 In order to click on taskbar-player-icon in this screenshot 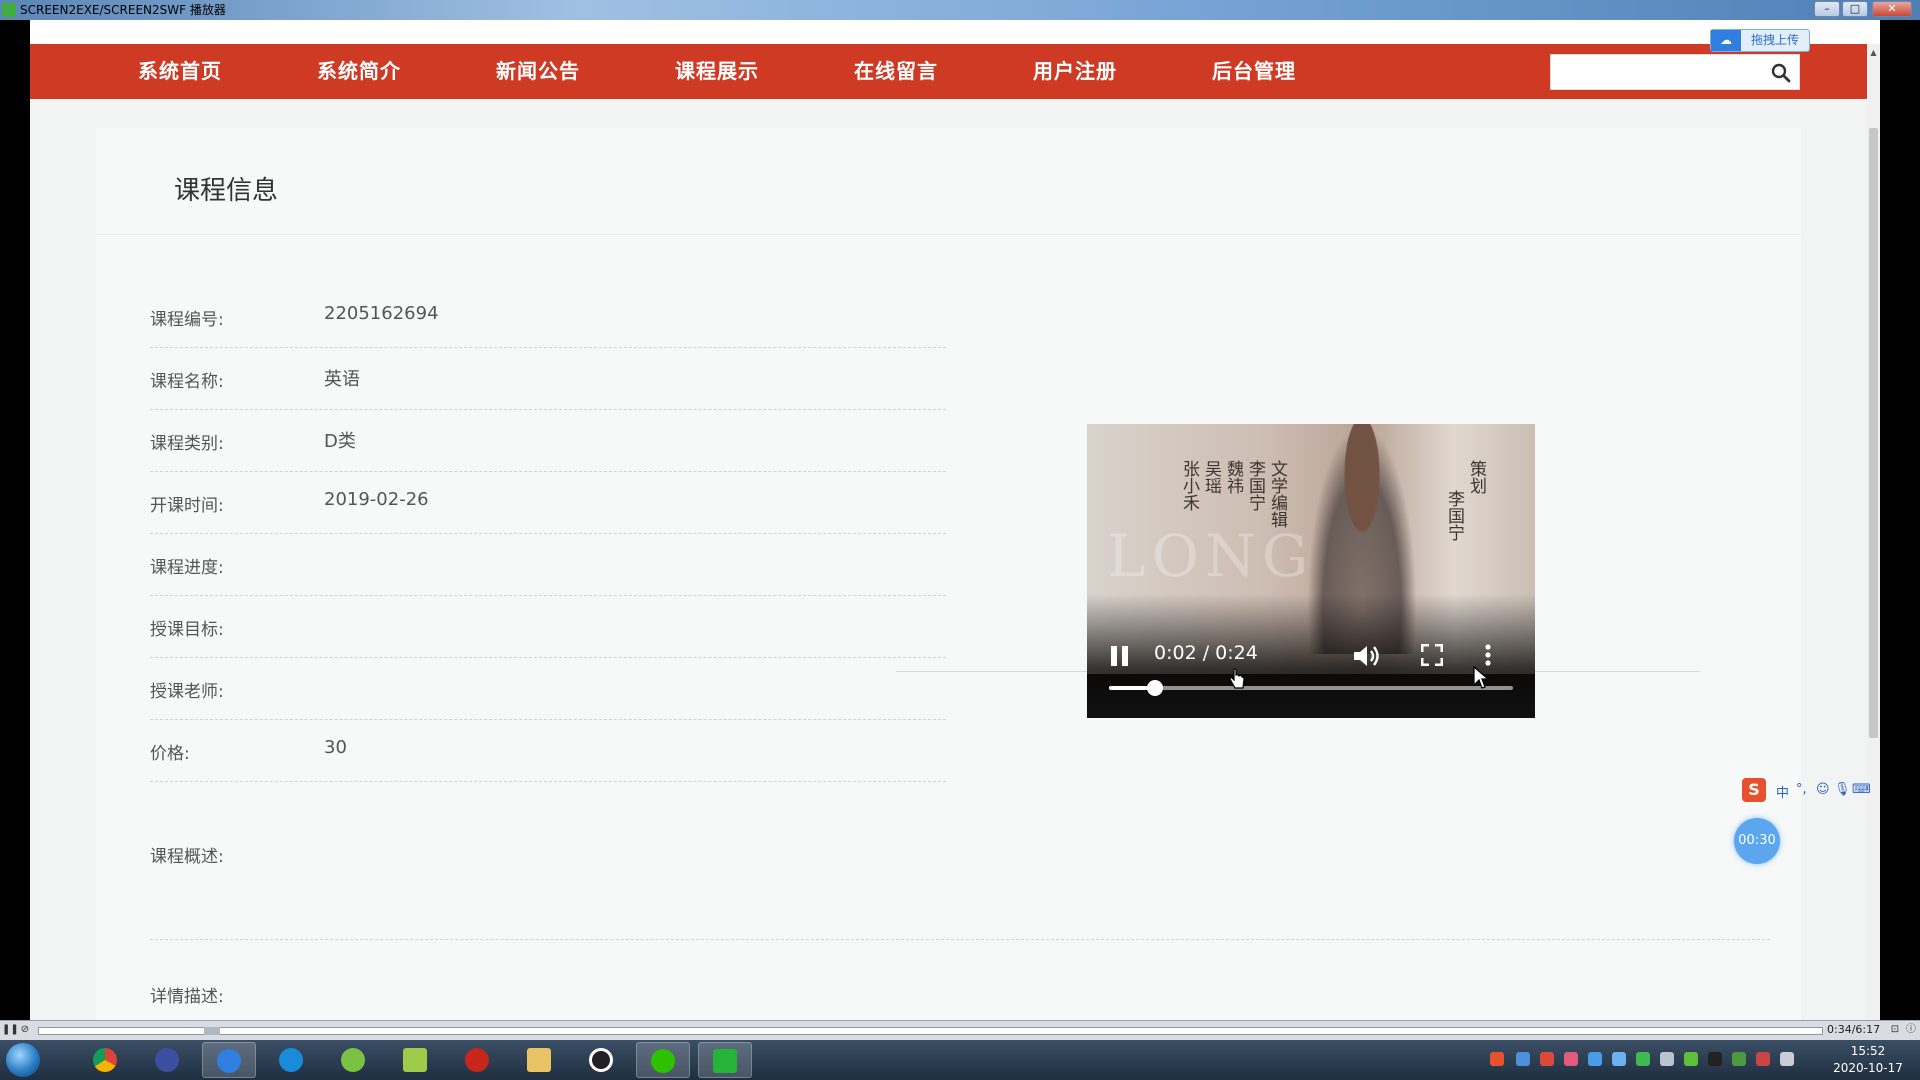, I will do `click(725, 1060)`.